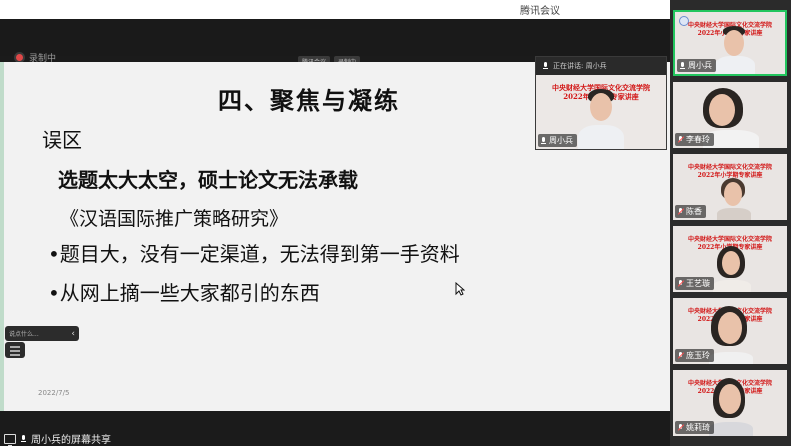 This screenshot has width=791, height=446. What do you see at coordinates (254, 254) in the screenshot?
I see `slide-line: •题目大，没有一定渠道，无法得到第一手资料` at bounding box center [254, 254].